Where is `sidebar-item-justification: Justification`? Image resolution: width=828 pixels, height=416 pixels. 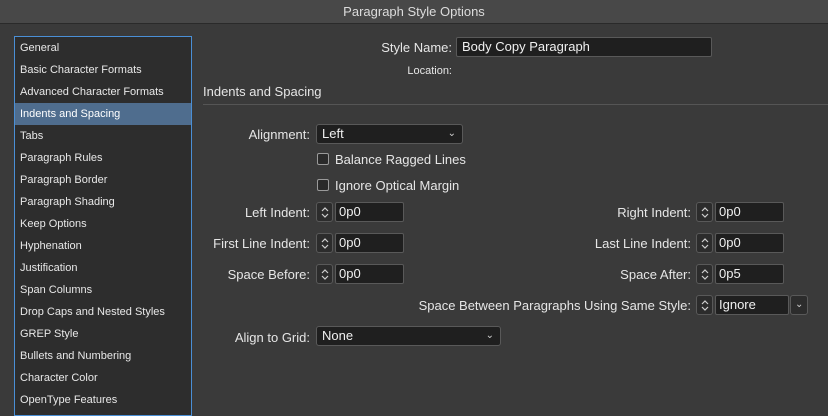 sidebar-item-justification: Justification is located at coordinates (103, 268).